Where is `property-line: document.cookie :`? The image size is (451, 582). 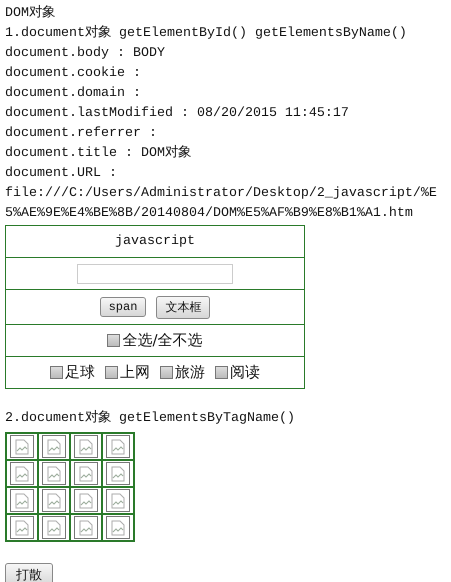
property-line: document.cookie : is located at coordinates (73, 74).